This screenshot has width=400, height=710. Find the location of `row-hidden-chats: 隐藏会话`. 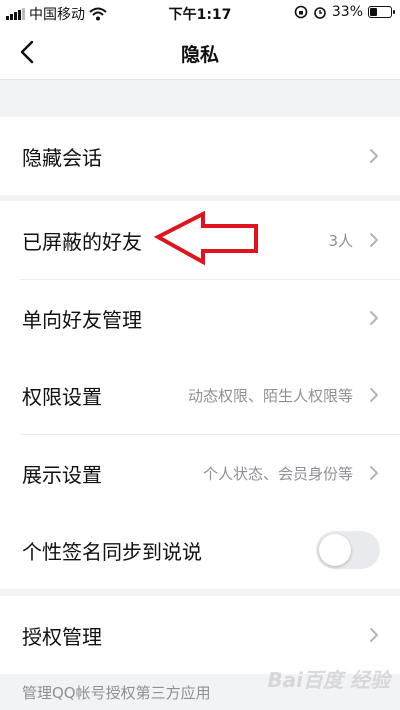

row-hidden-chats: 隐藏会话 is located at coordinates (200, 156).